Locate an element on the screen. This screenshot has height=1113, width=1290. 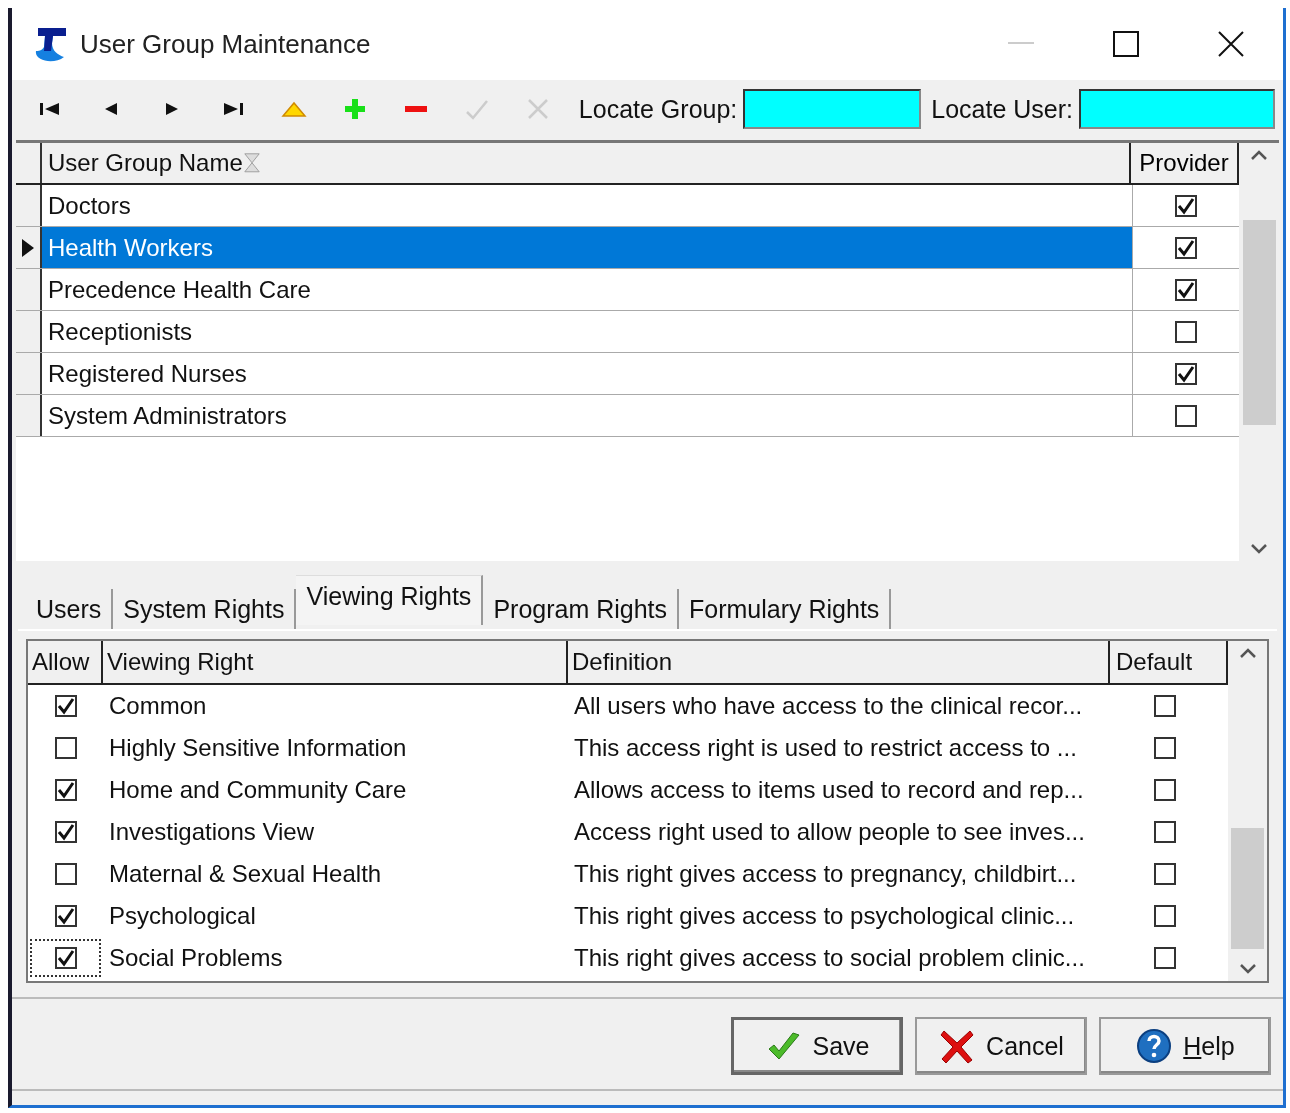
table-cell-text: Highly Sensitive Information is located at coordinates (258, 748).